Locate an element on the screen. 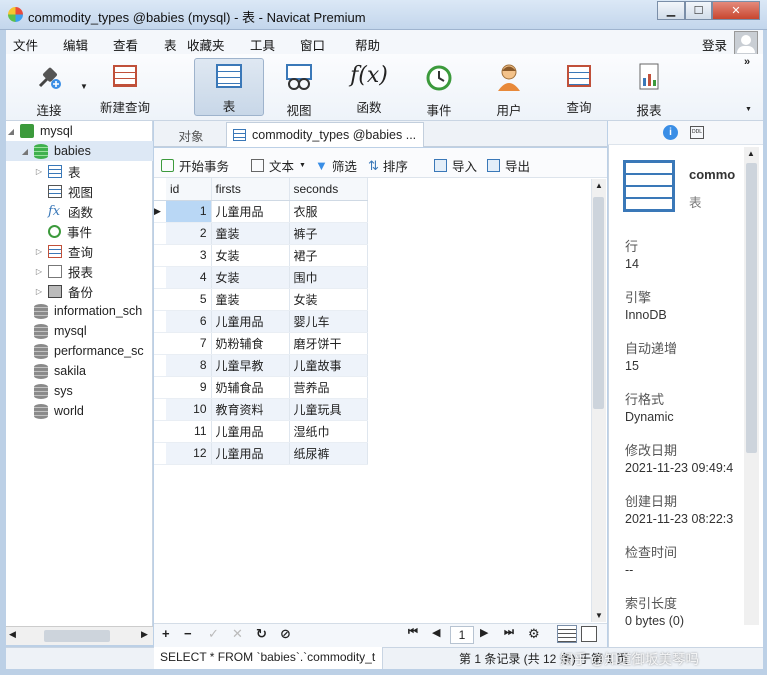  cell-id: 9 is located at coordinates (189, 387).